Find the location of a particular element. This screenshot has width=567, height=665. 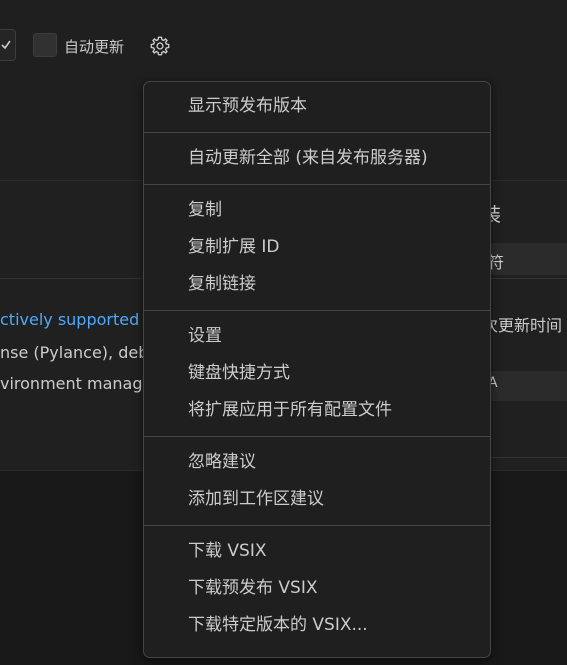

gear-icon is located at coordinates (160, 46).